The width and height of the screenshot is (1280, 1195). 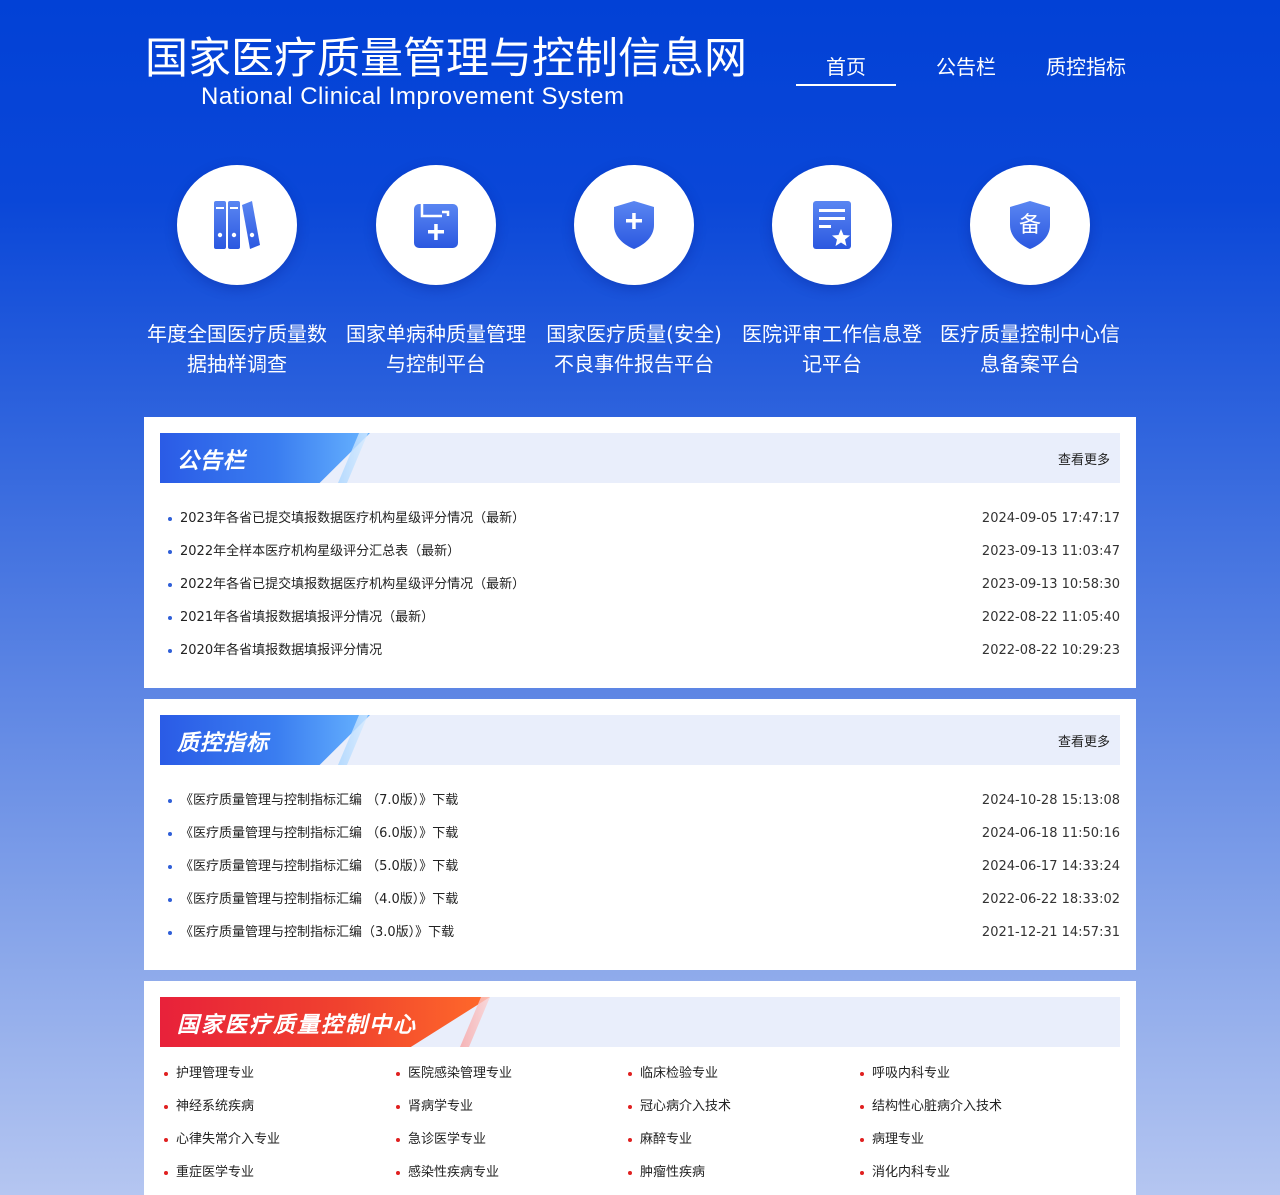 I want to click on notice-title: 公告栏, so click(x=212, y=461).